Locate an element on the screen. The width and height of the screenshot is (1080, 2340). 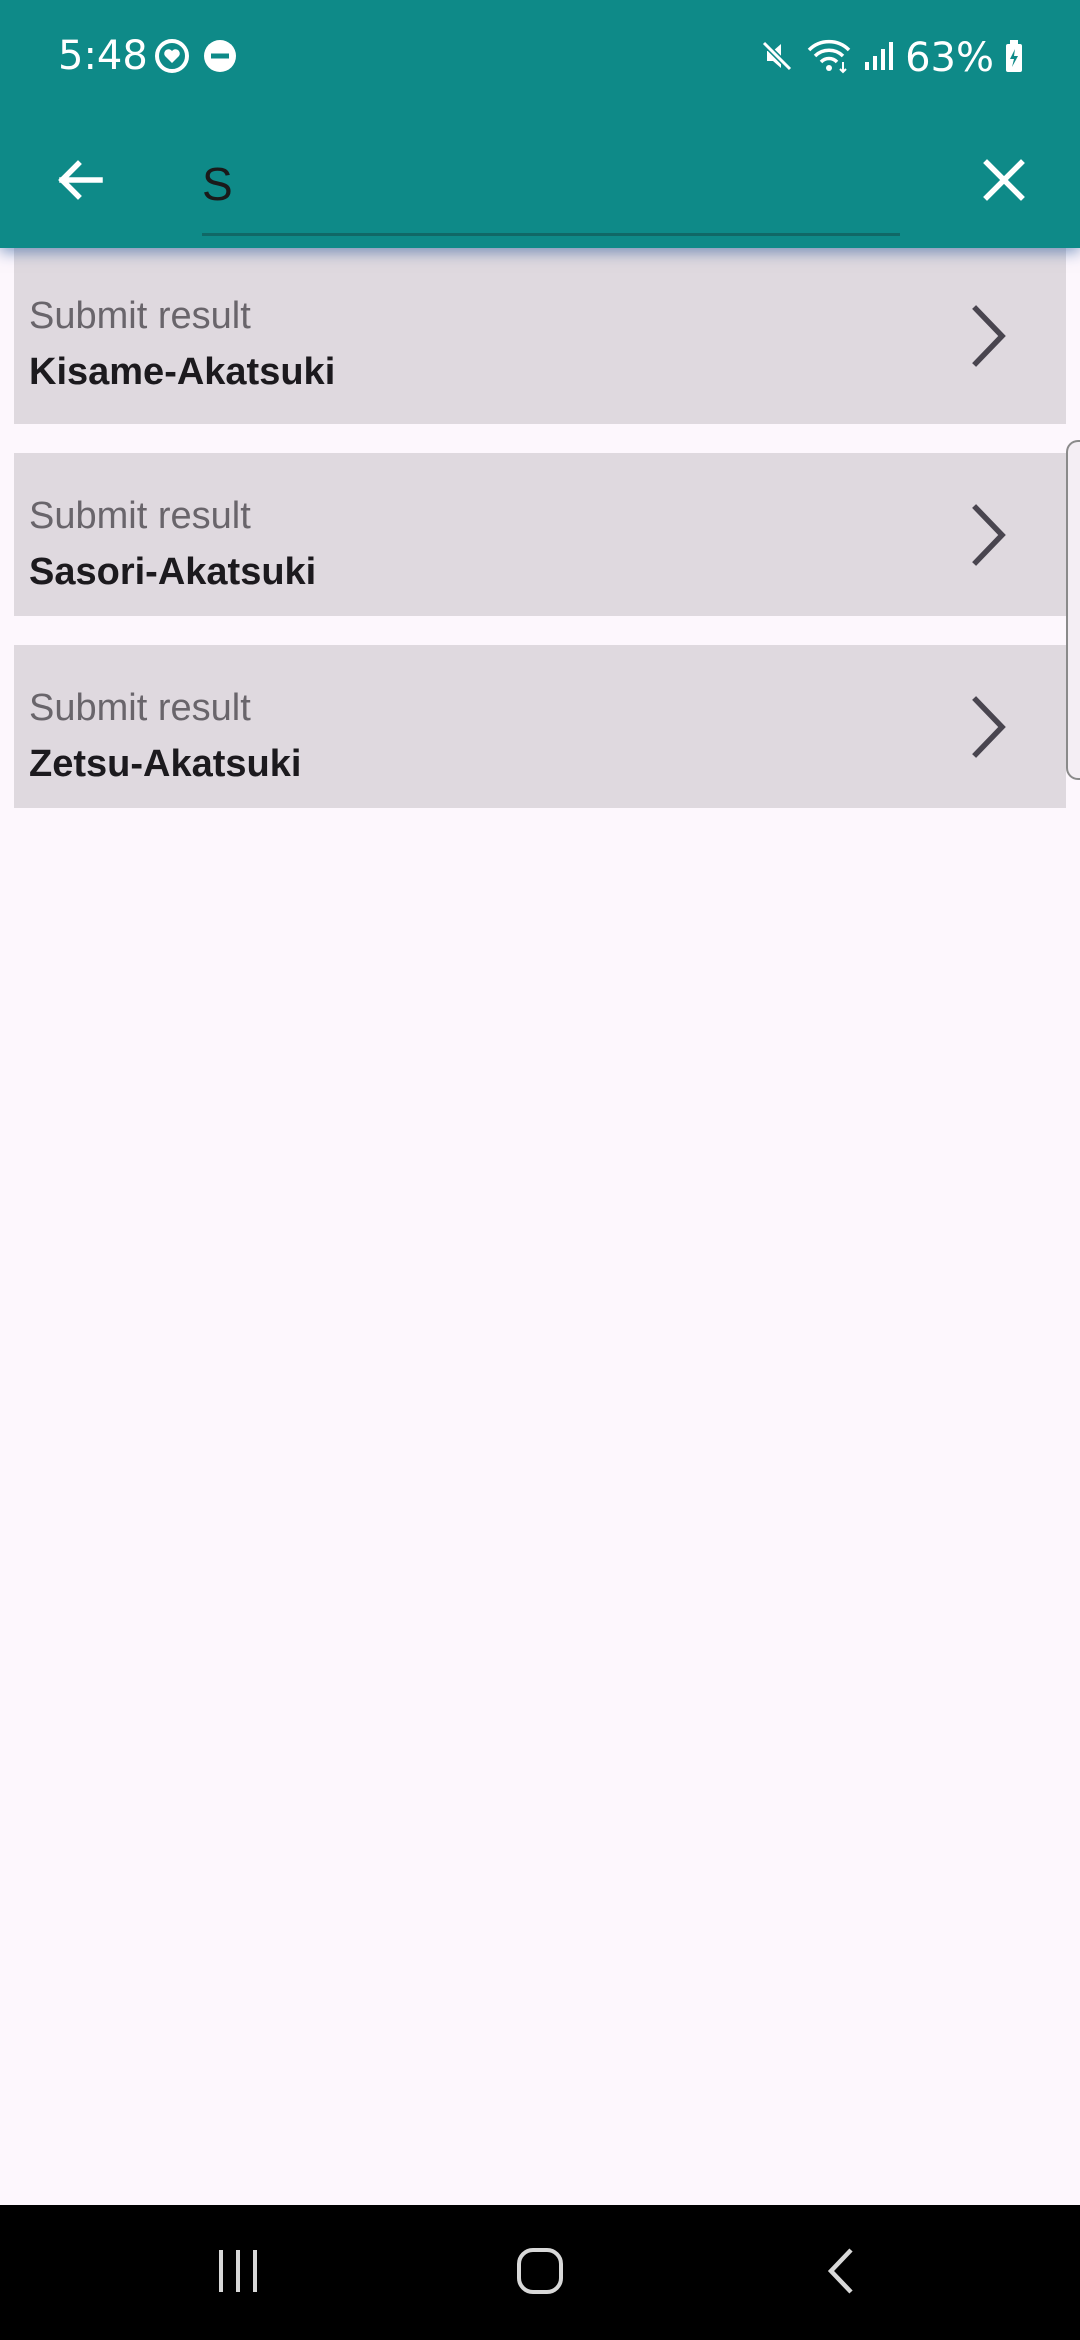
status-left-icons is located at coordinates (196, 58).